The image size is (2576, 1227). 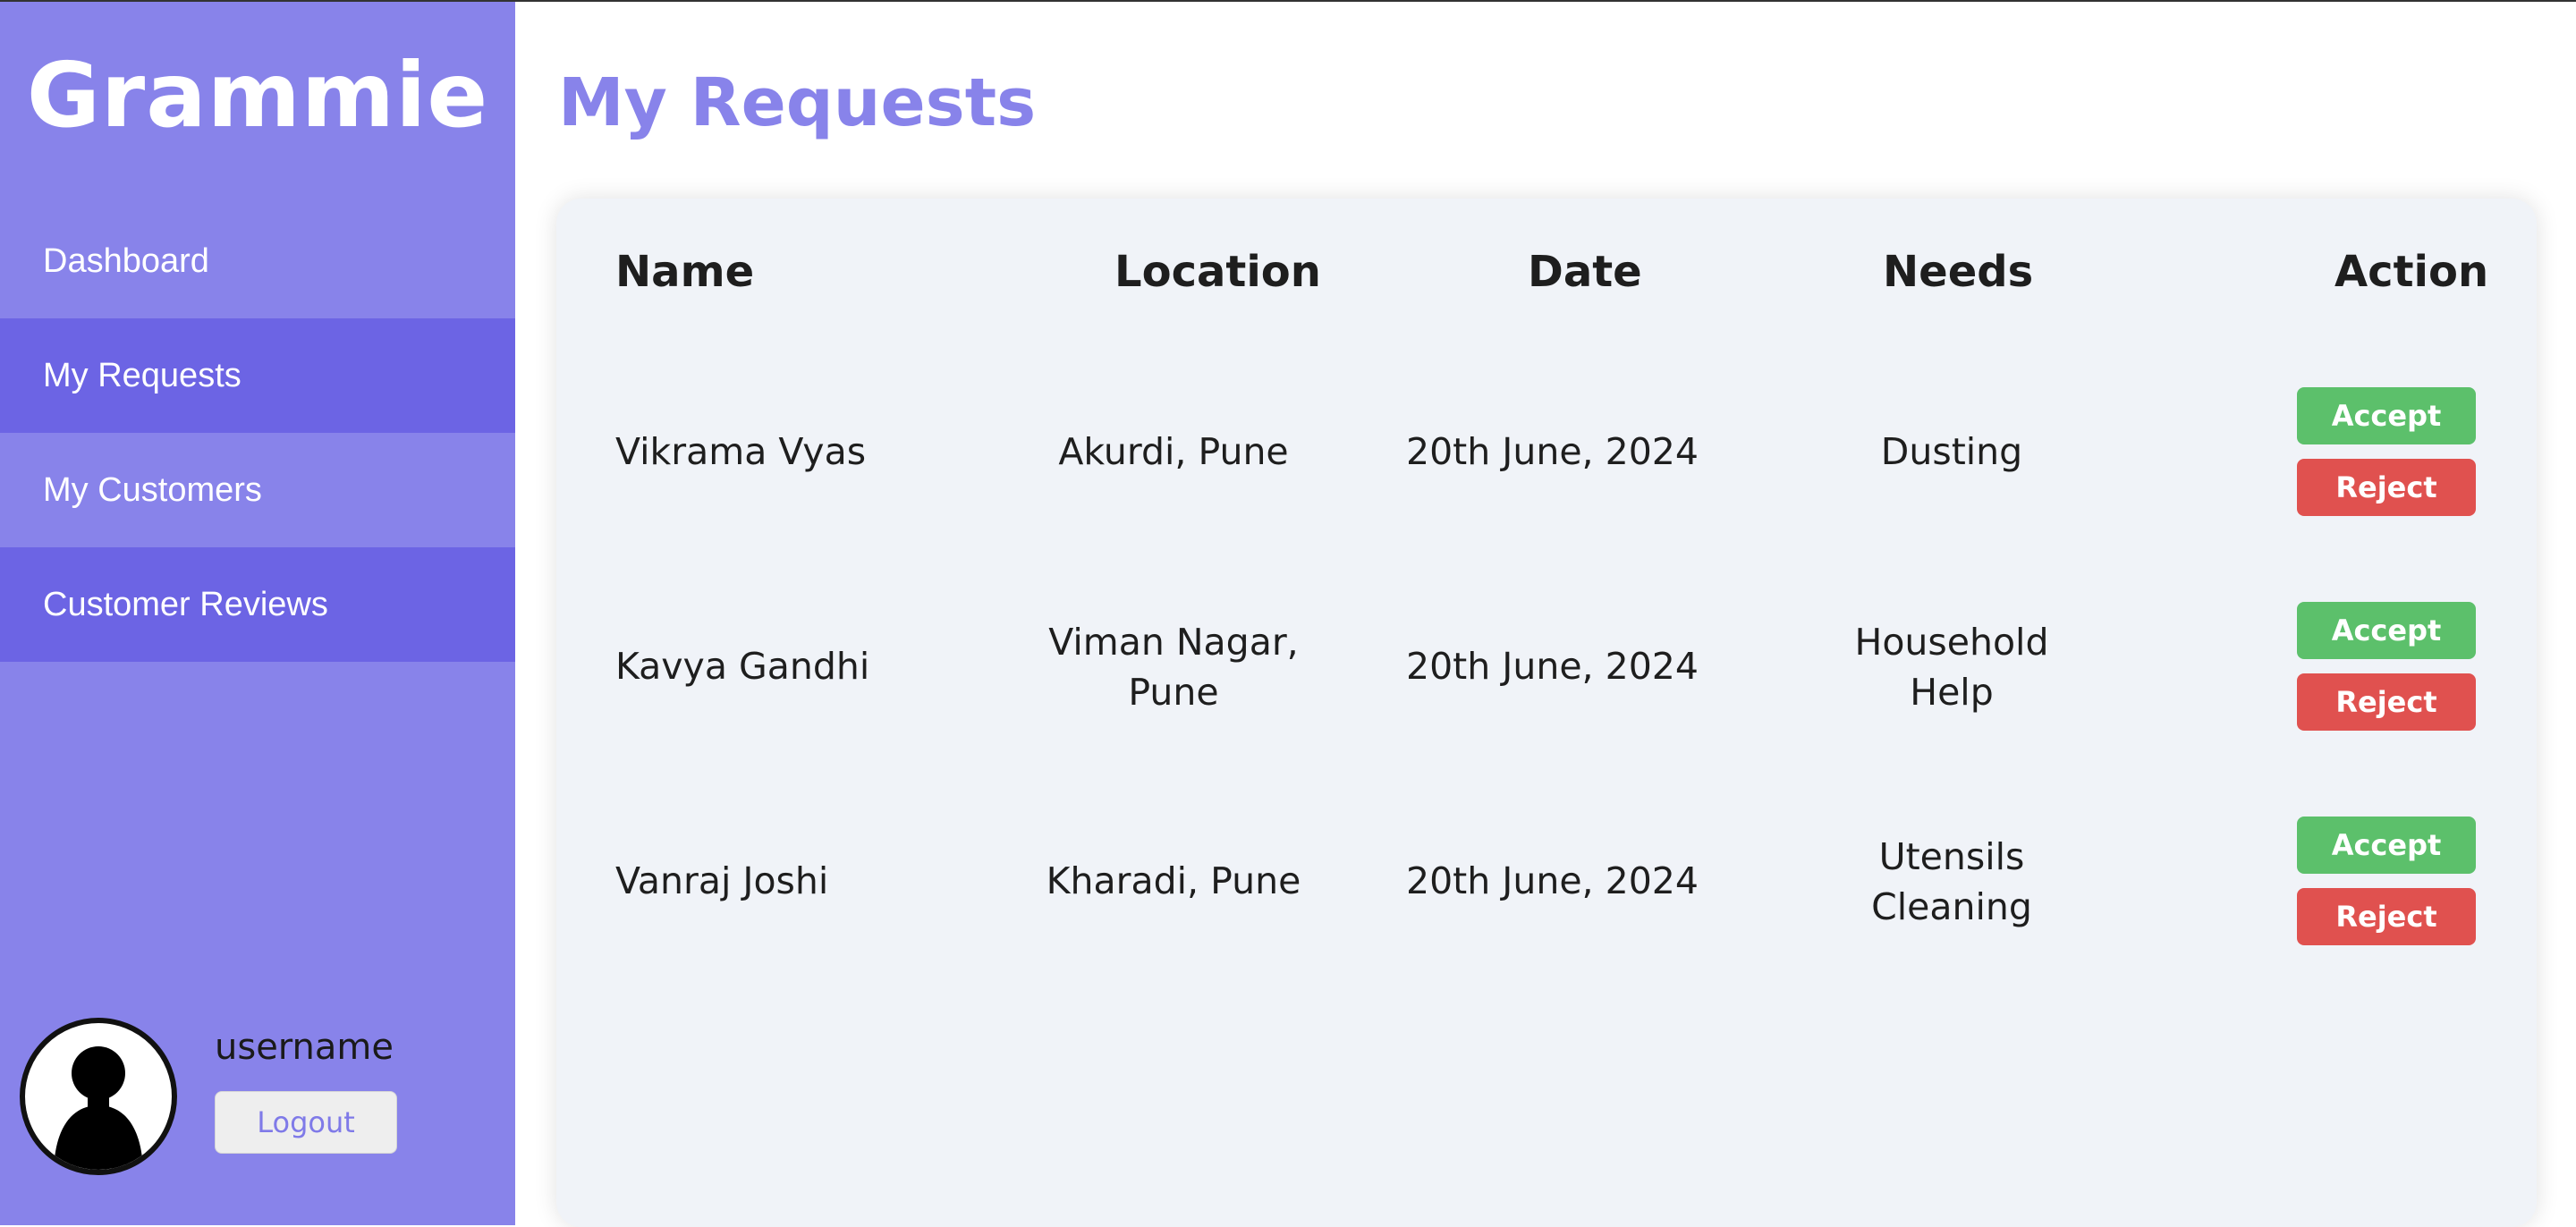 What do you see at coordinates (1173, 693) in the screenshot?
I see `row-location-line2: Pune` at bounding box center [1173, 693].